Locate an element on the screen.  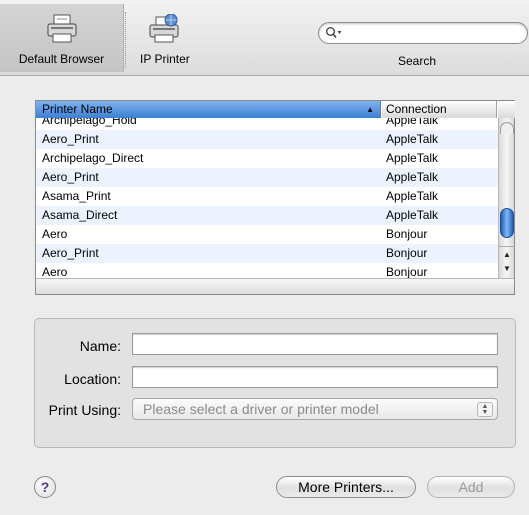
ip-printer-tab: IP Printer is located at coordinates (164, 38).